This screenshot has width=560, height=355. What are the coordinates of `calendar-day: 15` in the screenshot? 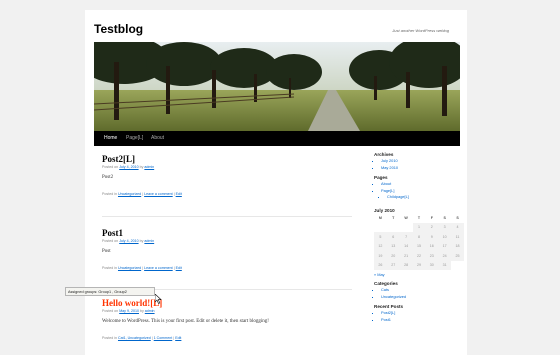 It's located at (419, 246).